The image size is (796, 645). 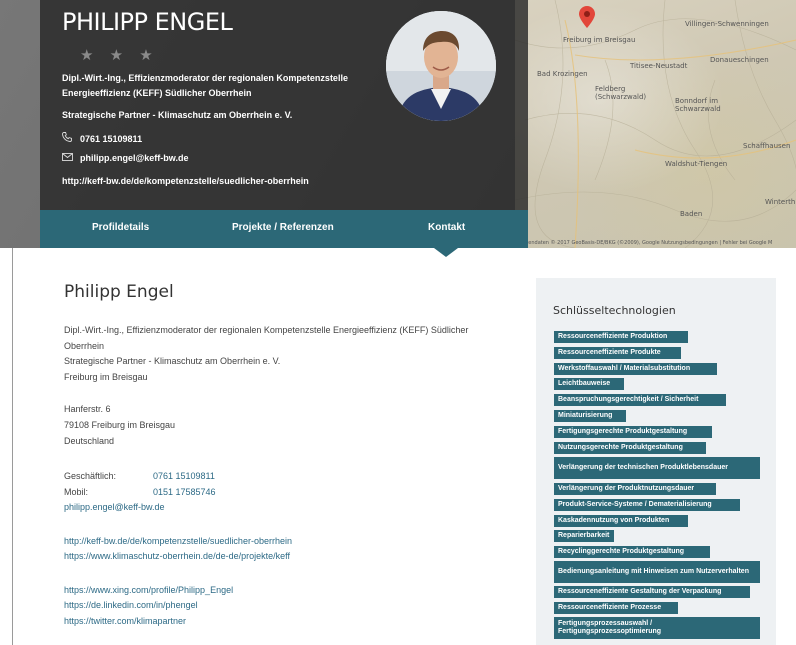 I want to click on profile-name: PHILIPP ENGEL, so click(x=147, y=22).